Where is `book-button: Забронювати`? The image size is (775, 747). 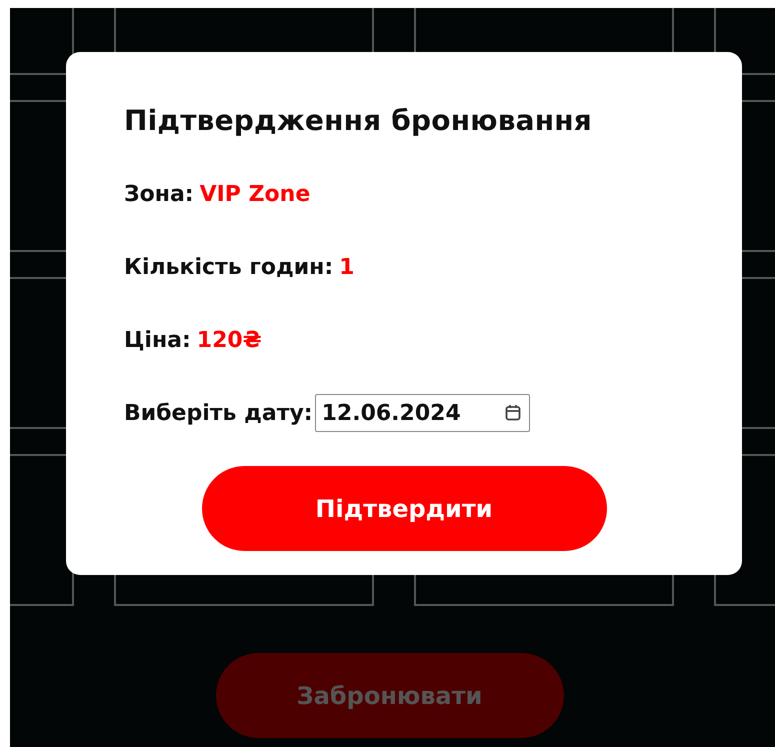 book-button: Забронювати is located at coordinates (390, 695).